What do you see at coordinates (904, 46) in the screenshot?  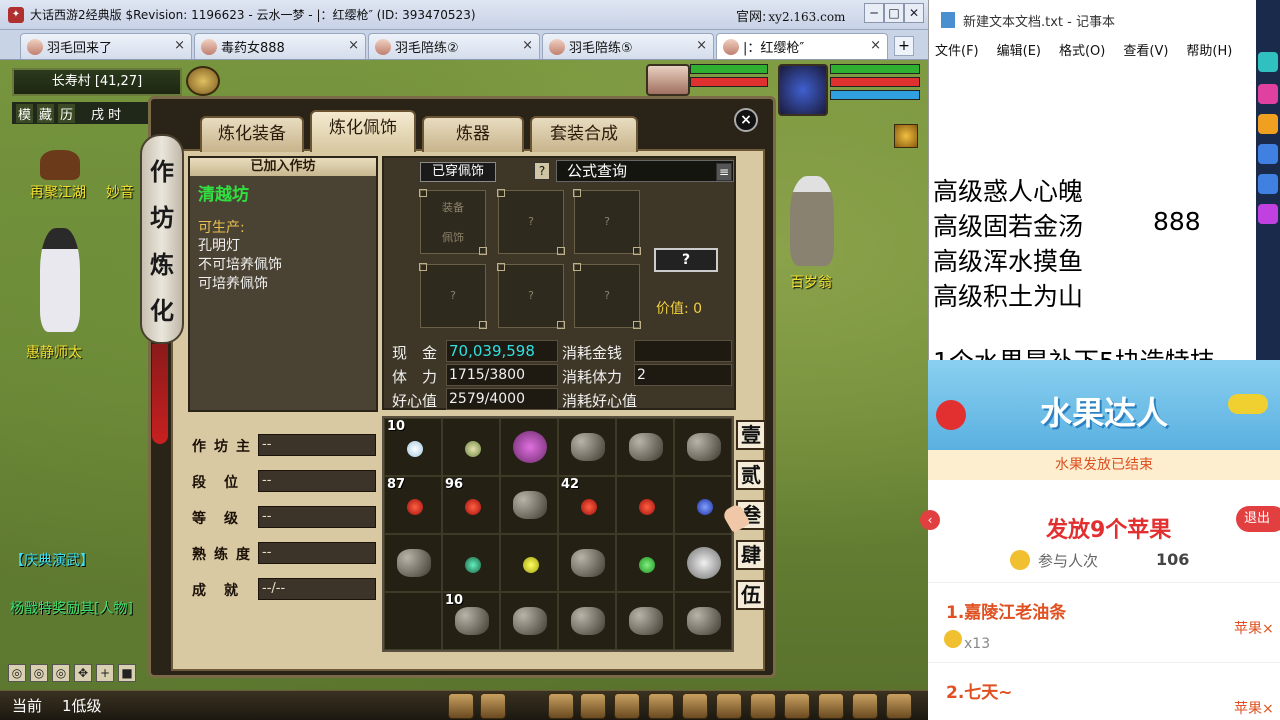 I see `add-tab-button: +` at bounding box center [904, 46].